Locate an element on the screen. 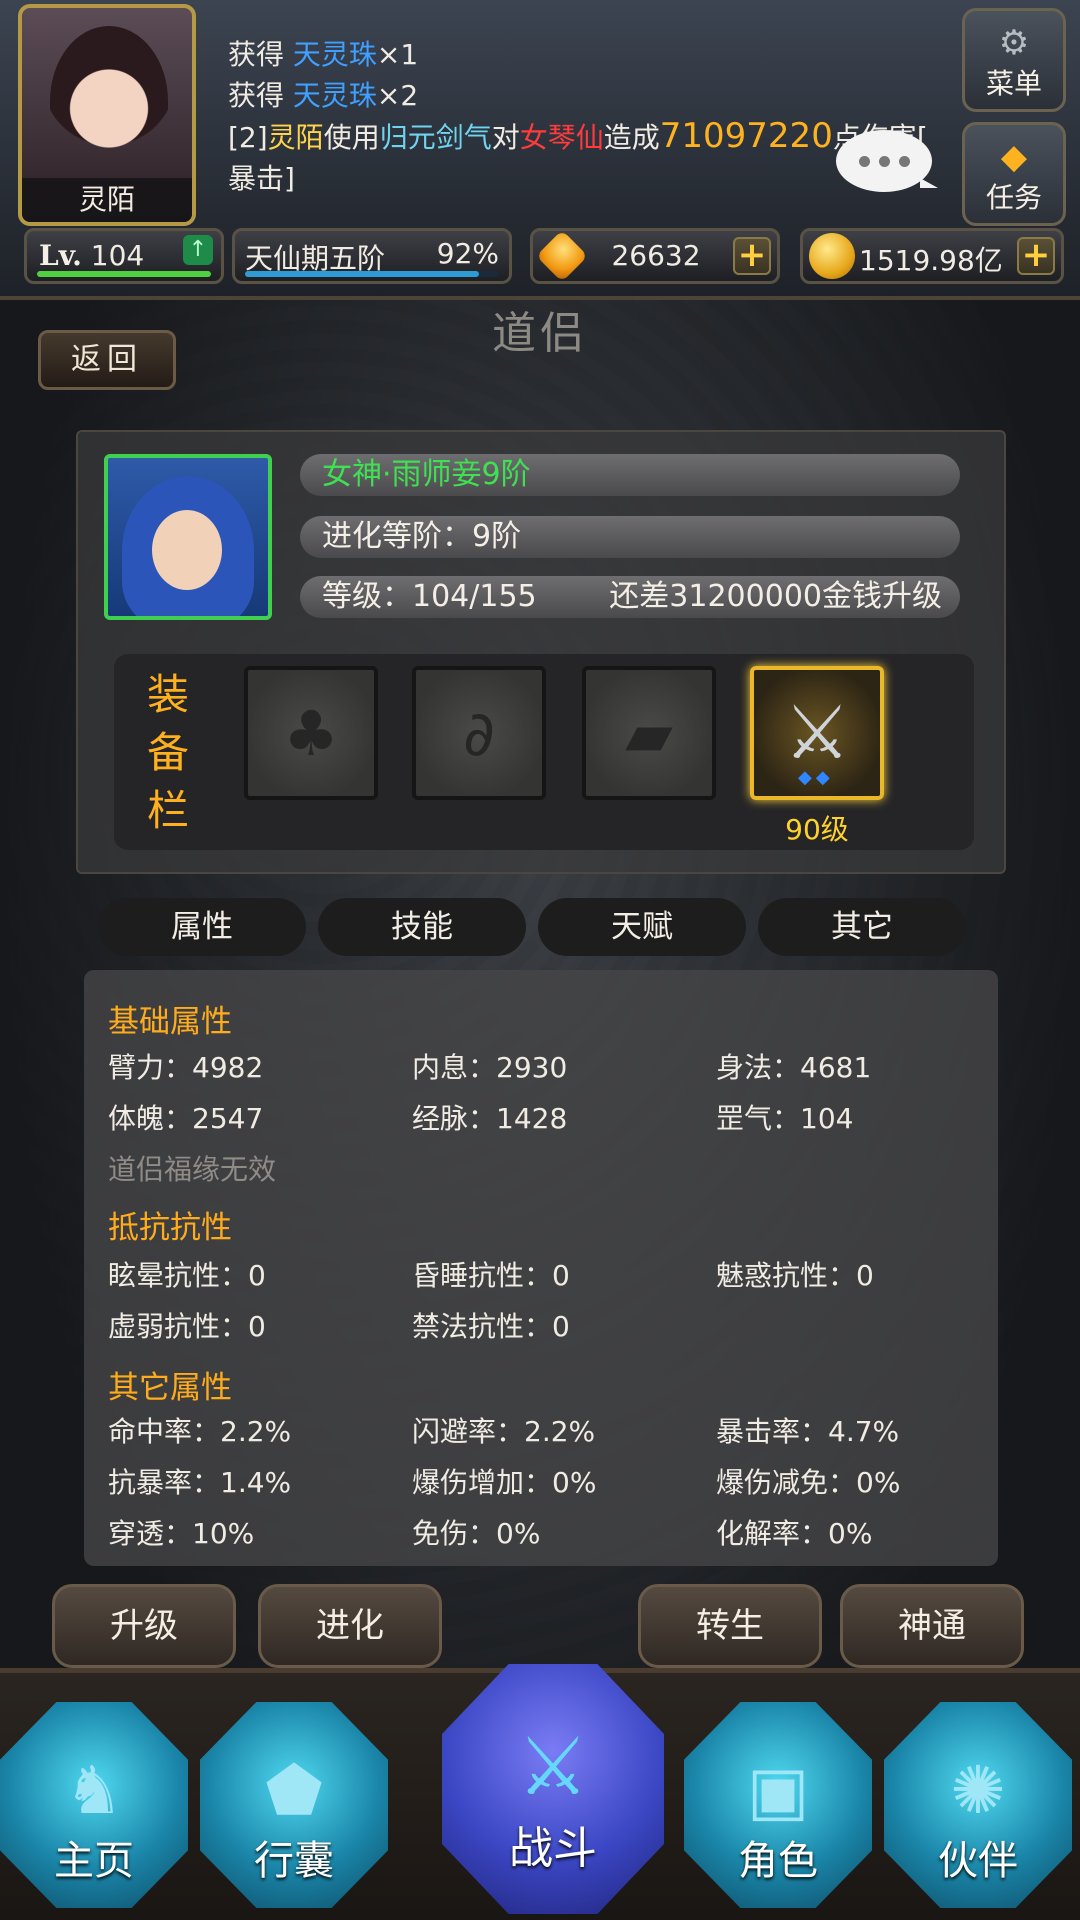 This screenshot has height=1920, width=1080. gem-icon: ◆ is located at coordinates (1014, 157).